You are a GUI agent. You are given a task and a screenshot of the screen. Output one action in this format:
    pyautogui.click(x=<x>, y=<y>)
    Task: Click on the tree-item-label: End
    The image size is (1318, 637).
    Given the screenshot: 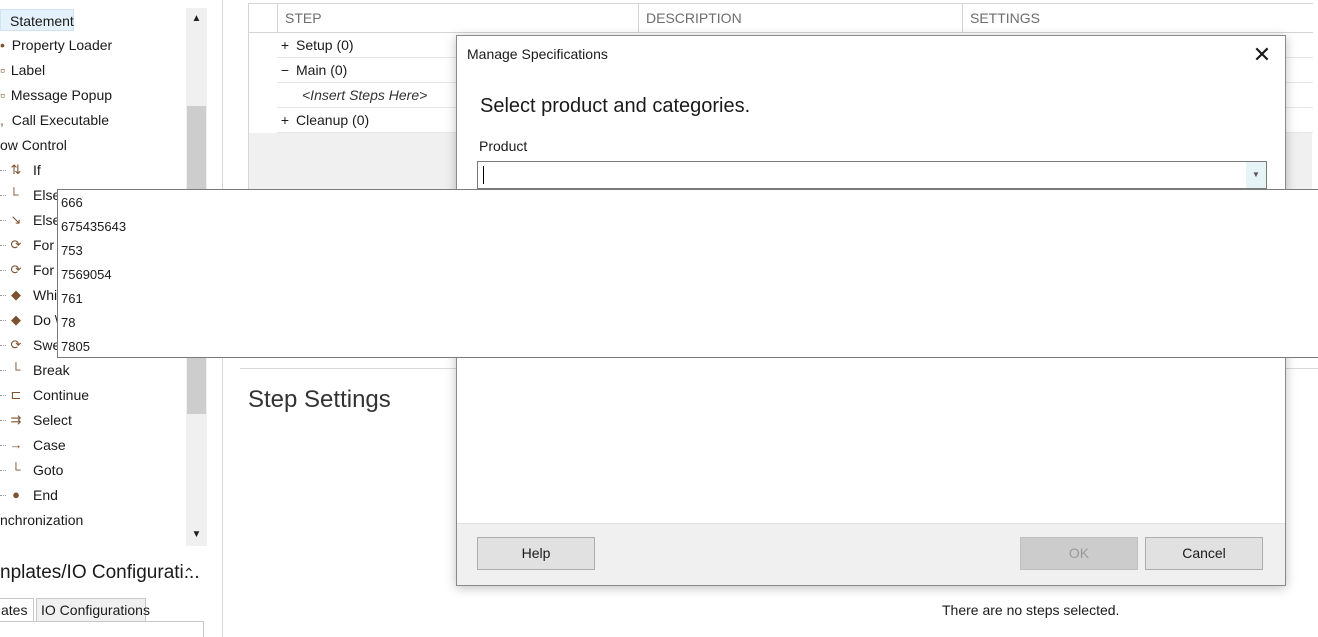 What is the action you would take?
    pyautogui.click(x=45, y=495)
    